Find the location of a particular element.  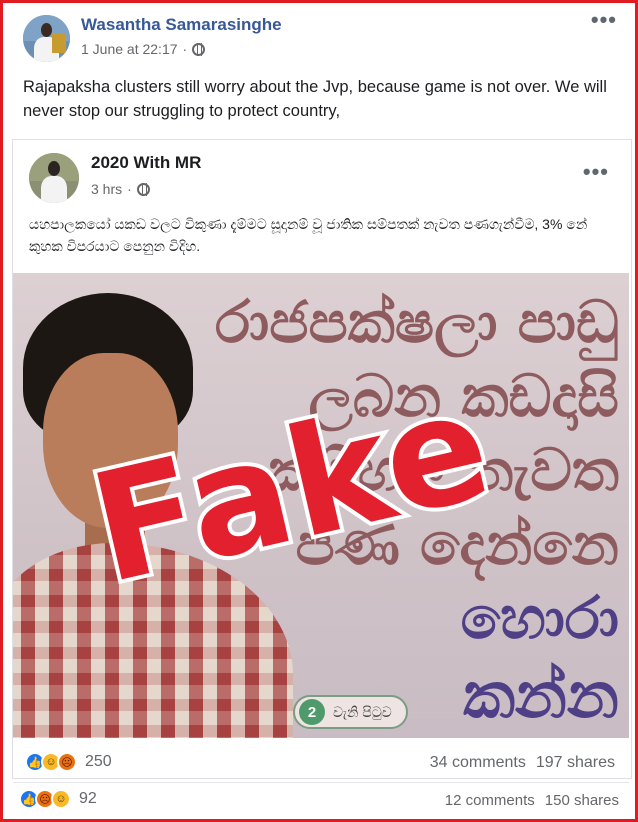

shared-post-options-button: ••• is located at coordinates (596, 172).